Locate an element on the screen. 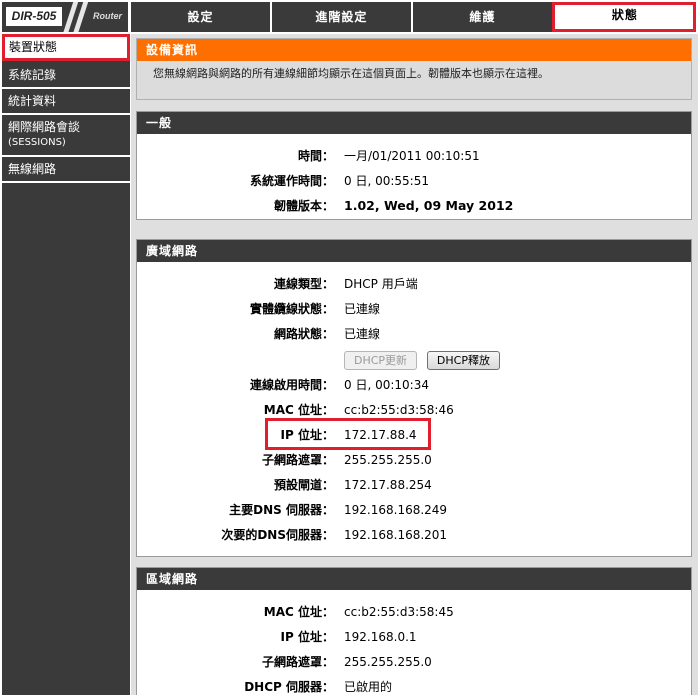  sidebar-item-statistics: 統計資料 is located at coordinates (66, 102).